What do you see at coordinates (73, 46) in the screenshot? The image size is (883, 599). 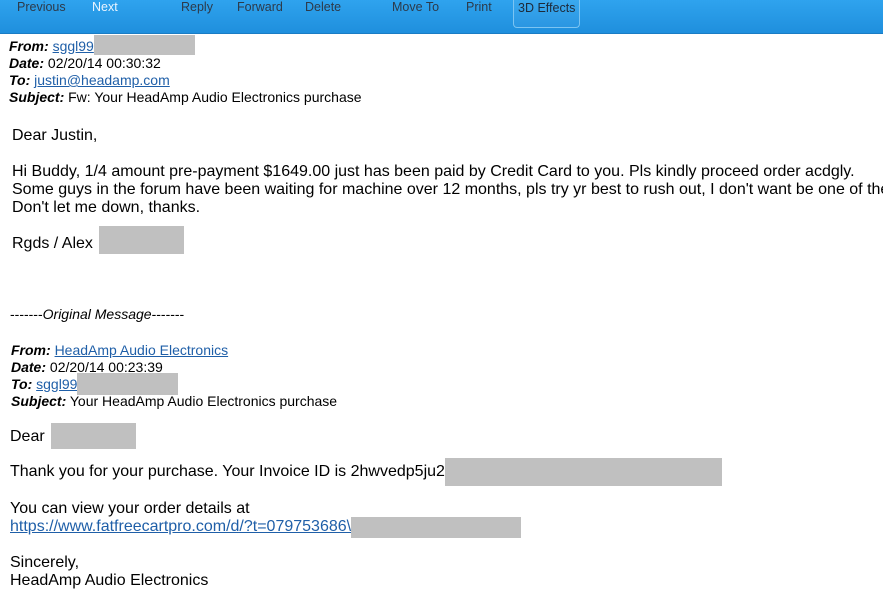 I see `from-sender-link: sggl99` at bounding box center [73, 46].